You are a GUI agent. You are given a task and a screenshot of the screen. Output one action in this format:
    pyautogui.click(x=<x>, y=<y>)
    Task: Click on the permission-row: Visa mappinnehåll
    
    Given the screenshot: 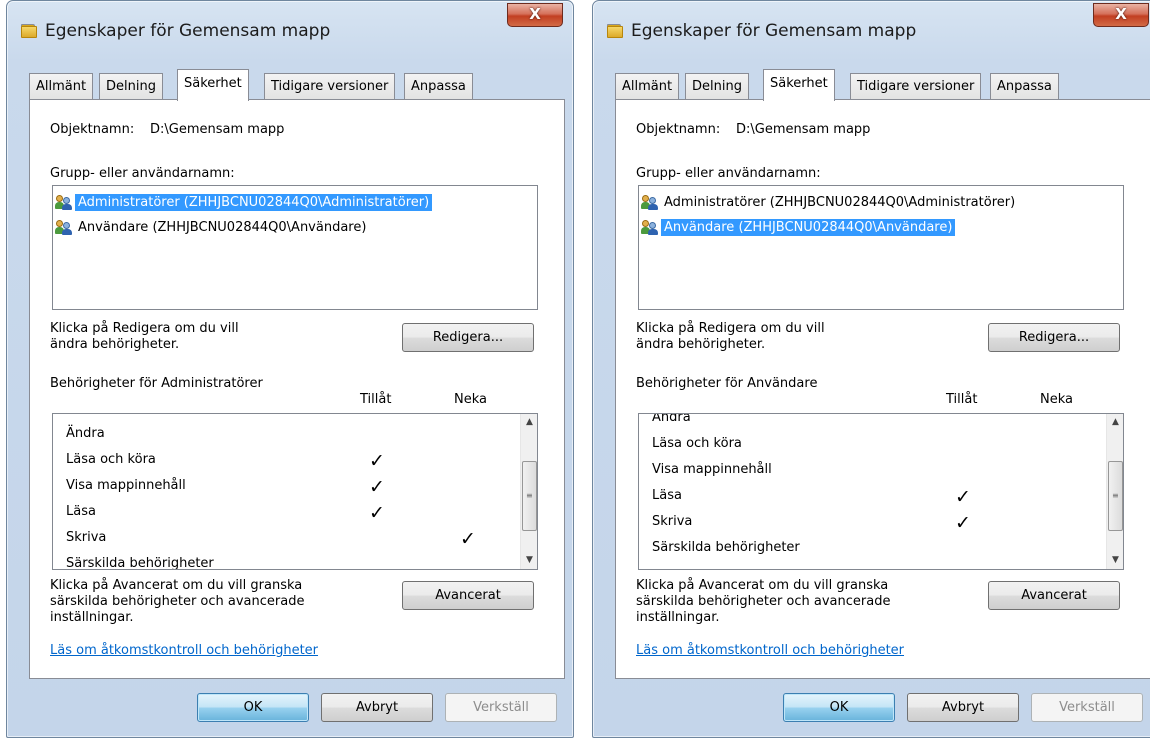 What is the action you would take?
    pyautogui.click(x=872, y=473)
    